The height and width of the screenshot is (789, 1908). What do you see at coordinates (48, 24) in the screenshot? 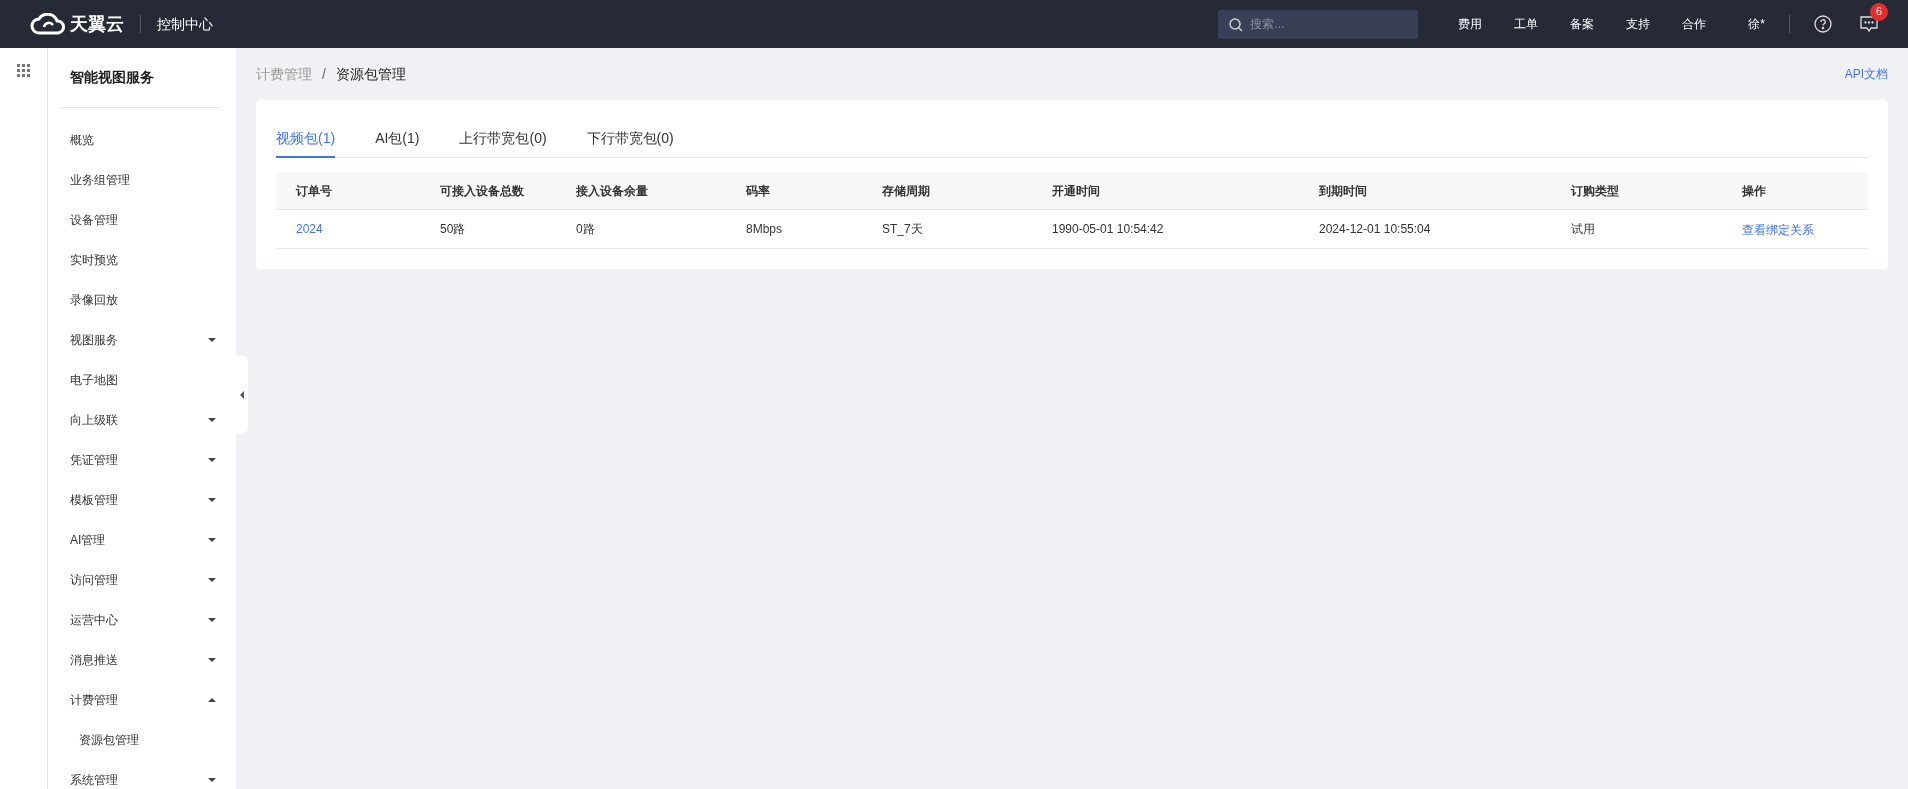
I see `cloud-logo-icon` at bounding box center [48, 24].